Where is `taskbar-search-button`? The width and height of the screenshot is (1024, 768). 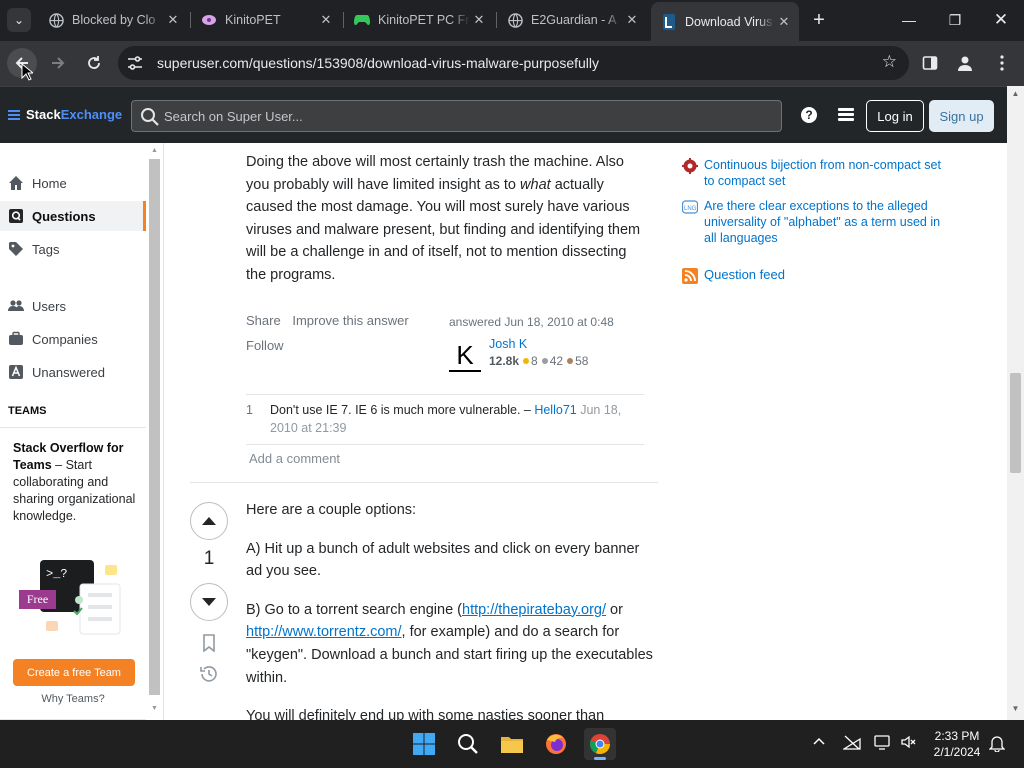 taskbar-search-button is located at coordinates (468, 744).